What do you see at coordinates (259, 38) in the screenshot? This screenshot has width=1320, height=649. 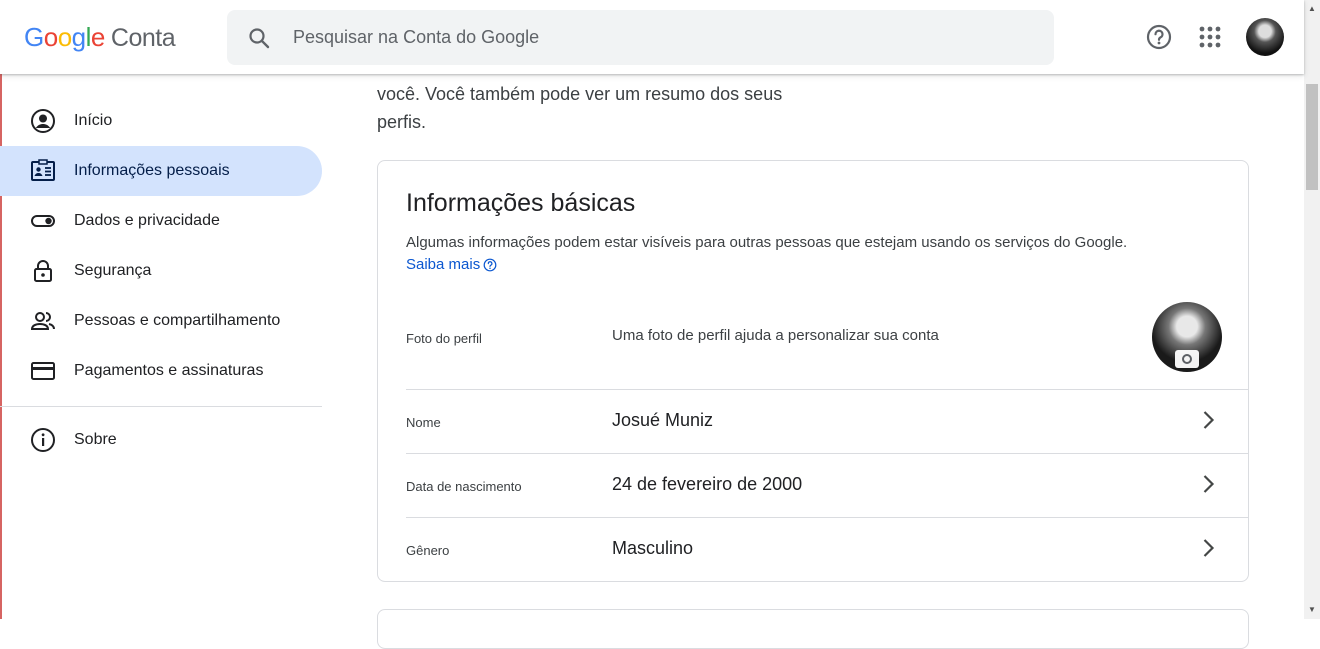 I see `search-icon` at bounding box center [259, 38].